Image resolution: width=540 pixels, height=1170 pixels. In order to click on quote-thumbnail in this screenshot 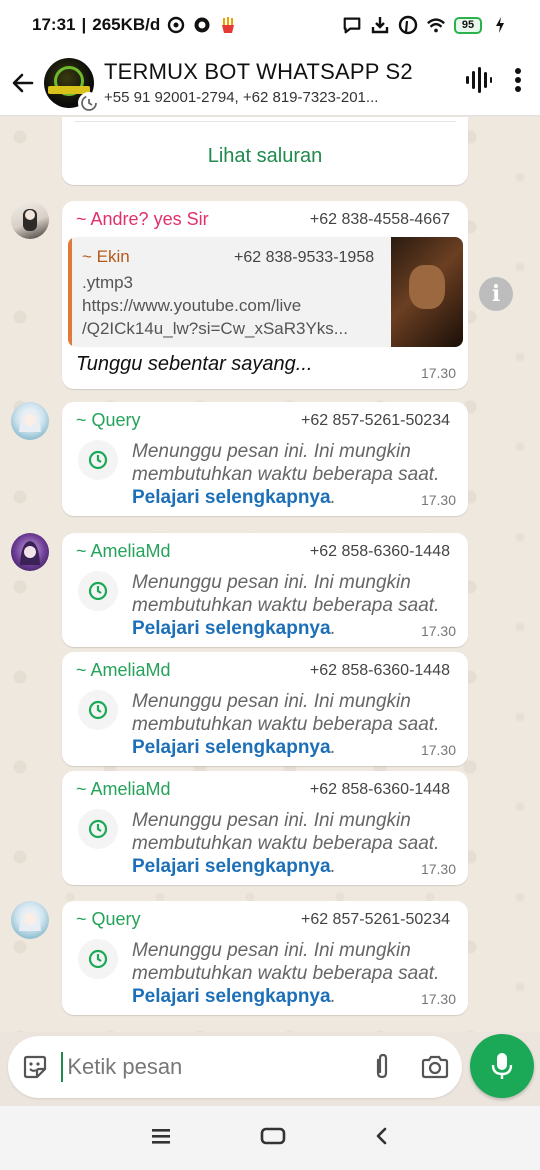, I will do `click(427, 292)`.